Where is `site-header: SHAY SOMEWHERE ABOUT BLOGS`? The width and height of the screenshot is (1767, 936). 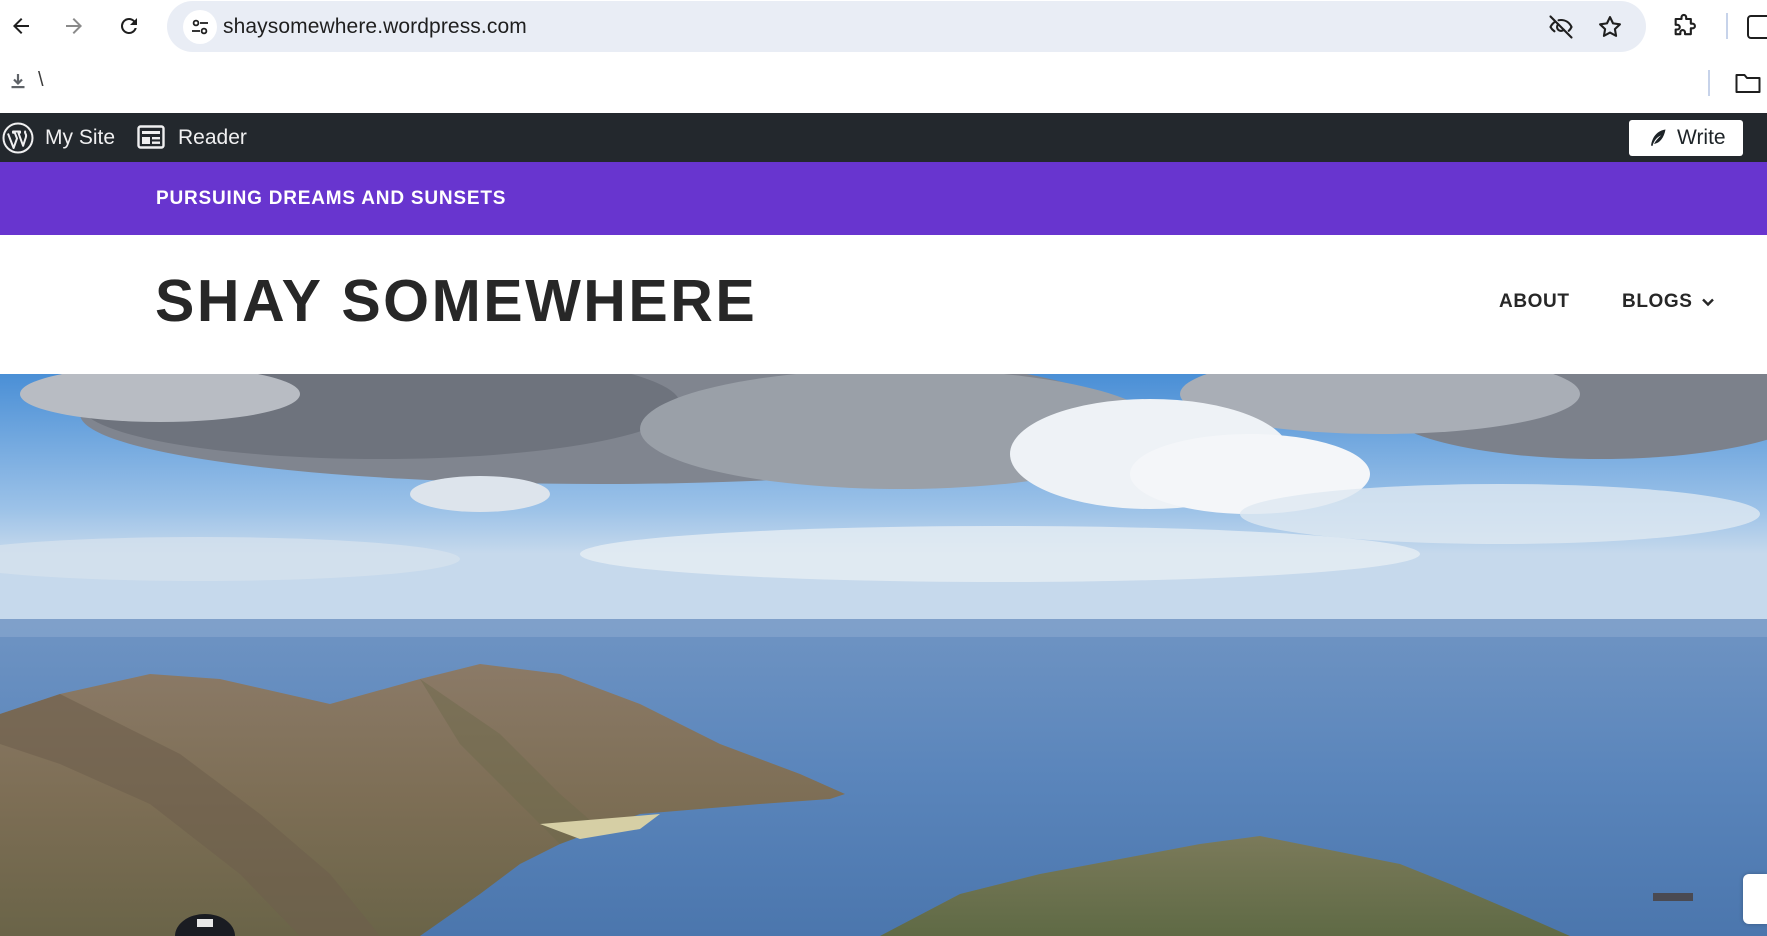
site-header: SHAY SOMEWHERE ABOUT BLOGS is located at coordinates (883, 304).